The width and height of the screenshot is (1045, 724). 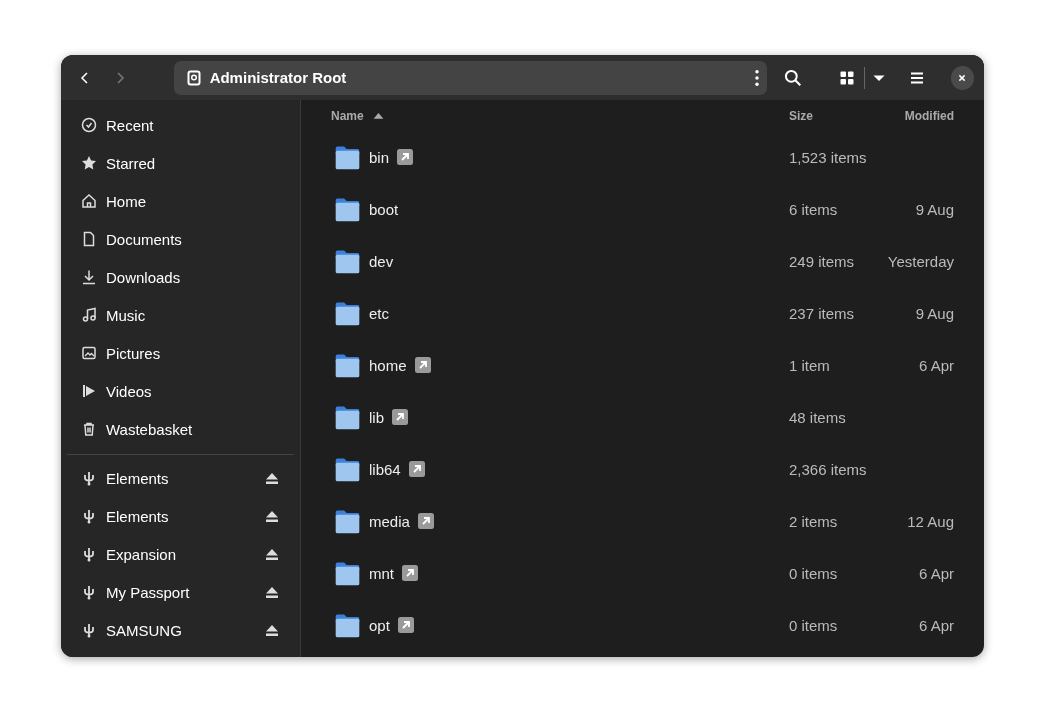 I want to click on size-text: 2 items, so click(x=814, y=521).